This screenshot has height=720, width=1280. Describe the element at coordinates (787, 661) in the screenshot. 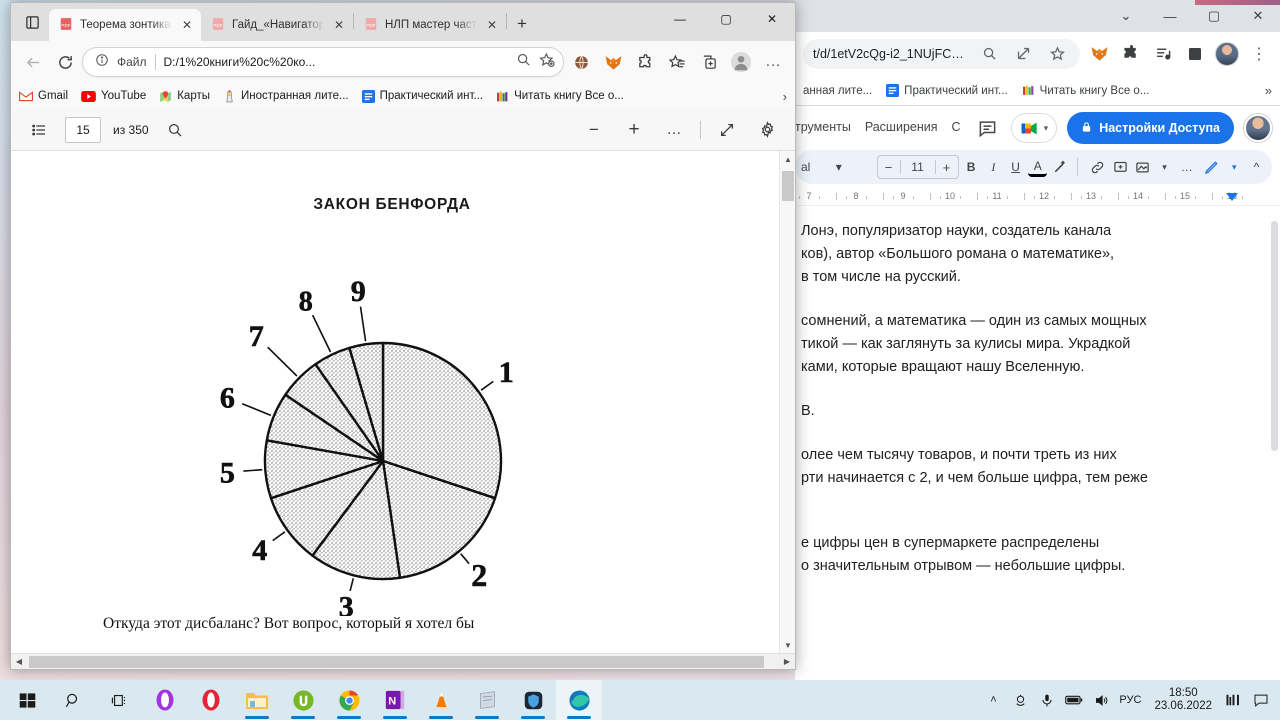

I see `hscroll-right-icon: ▶` at that location.